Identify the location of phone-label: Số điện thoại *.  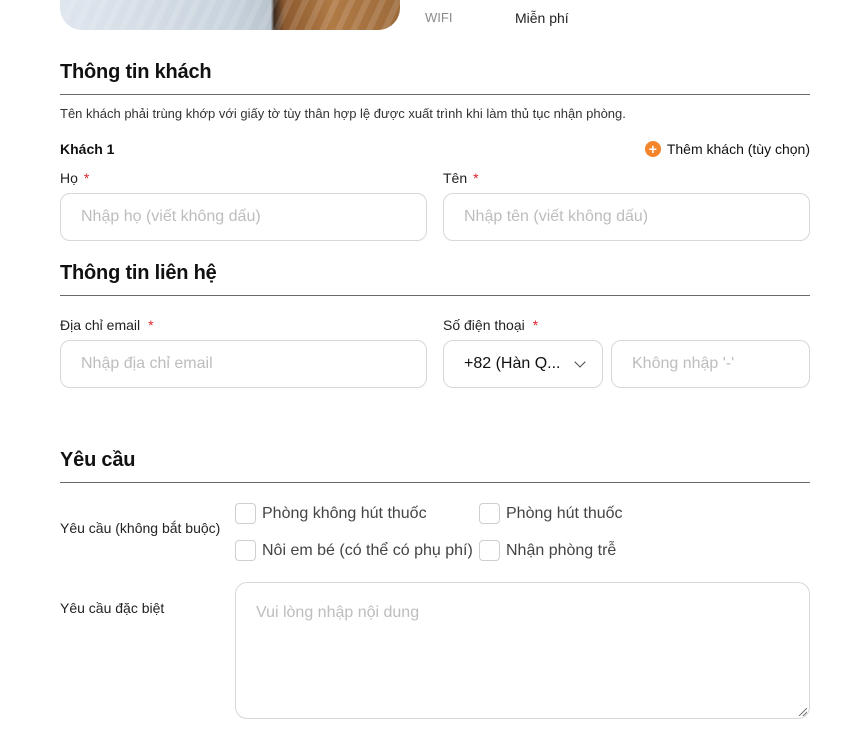
(491, 325).